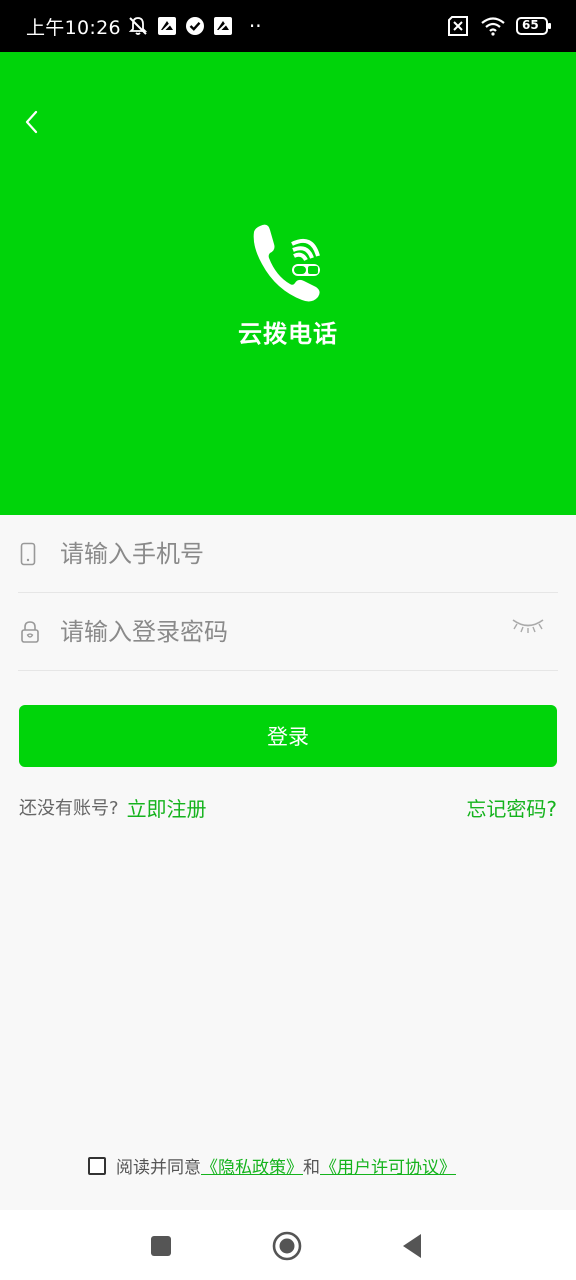 The height and width of the screenshot is (1280, 576). I want to click on phone-field, so click(288, 554).